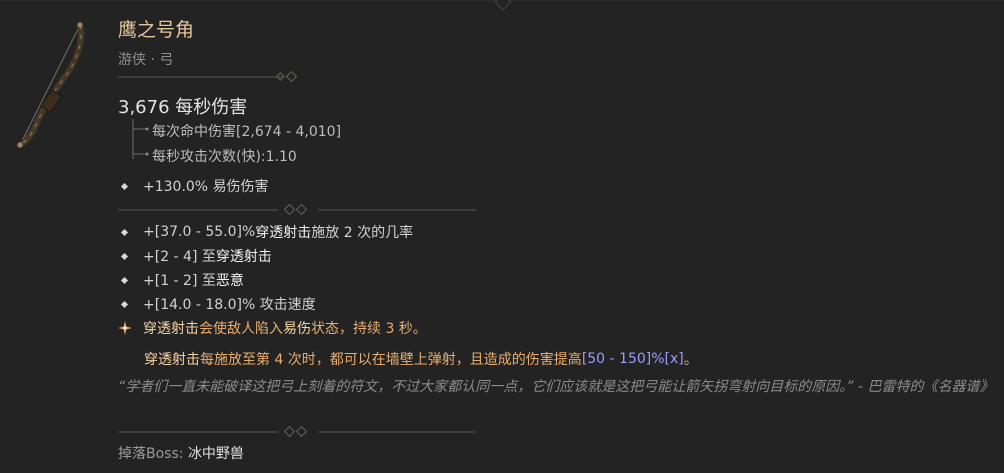  What do you see at coordinates (247, 132) in the screenshot?
I see `per-hit-damage: 每次命中伤害[2,674 - 4,010]` at bounding box center [247, 132].